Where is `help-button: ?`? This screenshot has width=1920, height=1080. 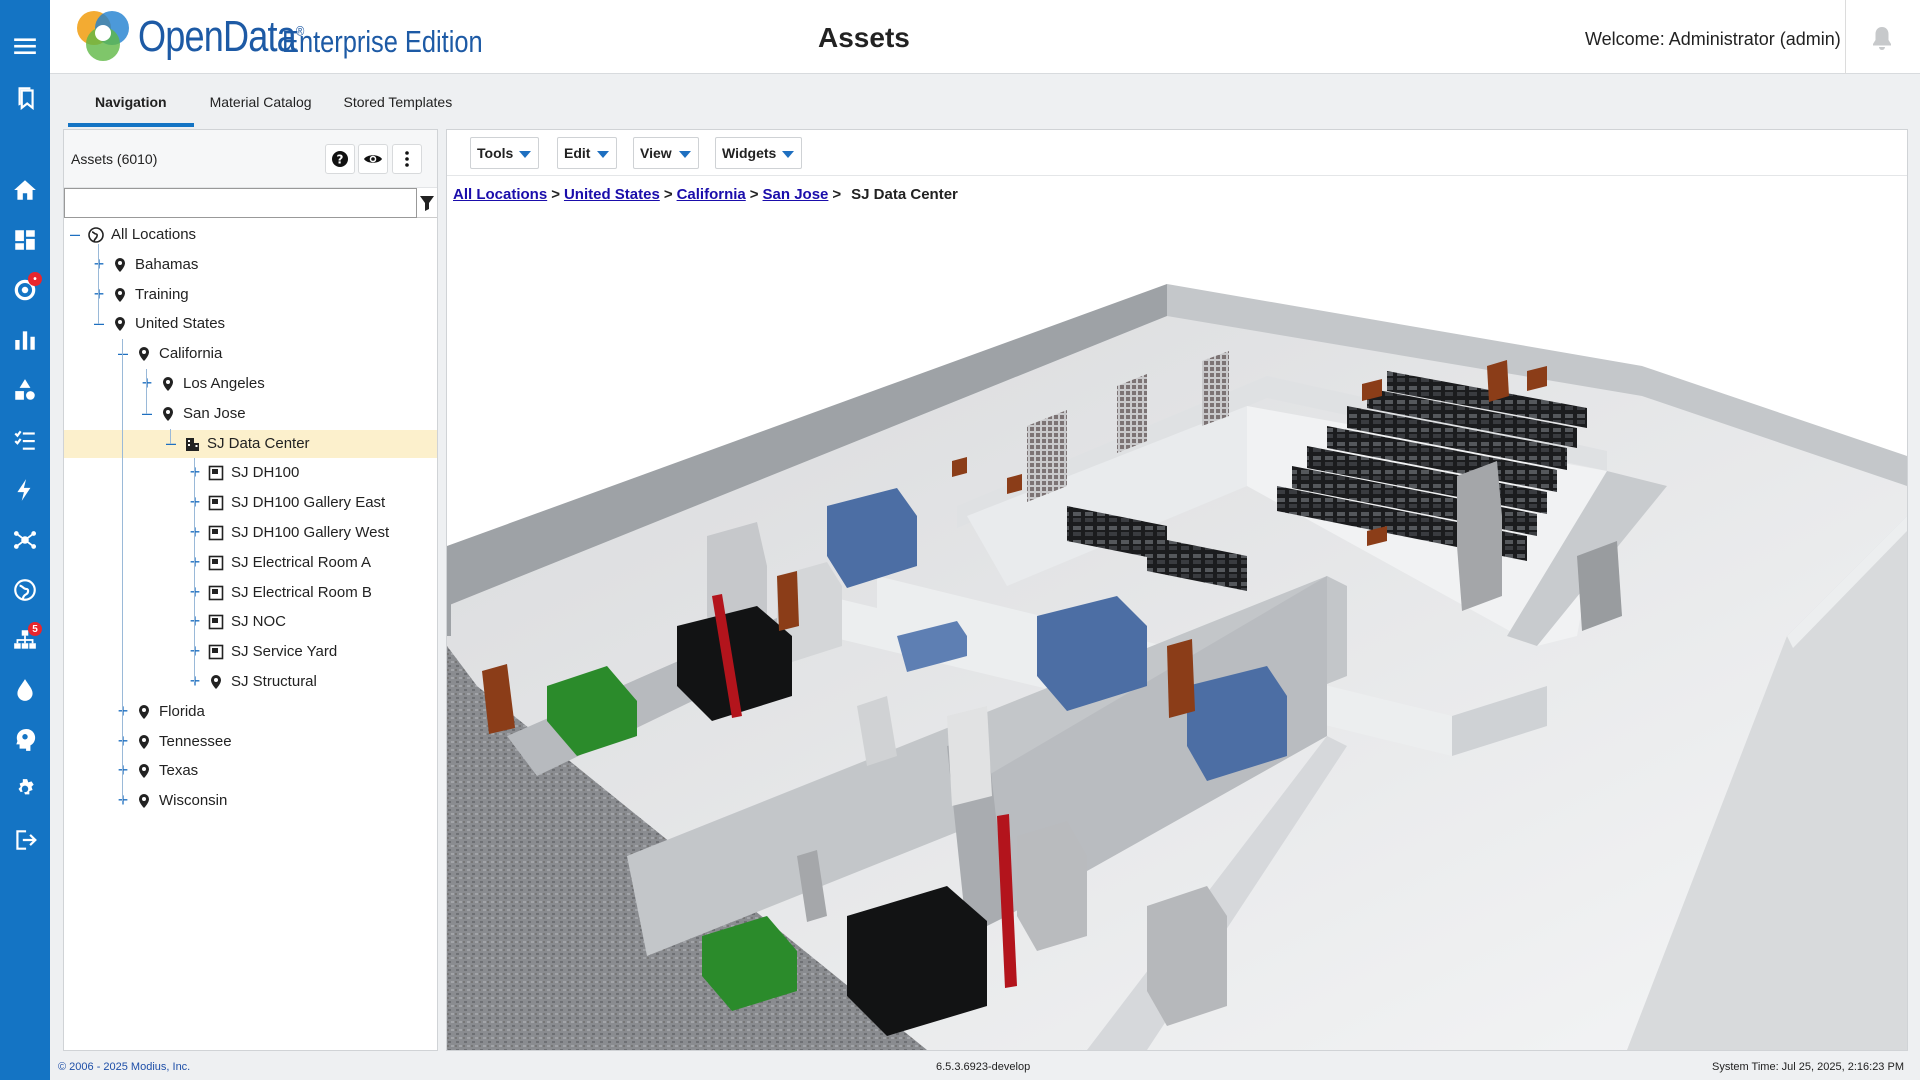
help-button: ? is located at coordinates (340, 159).